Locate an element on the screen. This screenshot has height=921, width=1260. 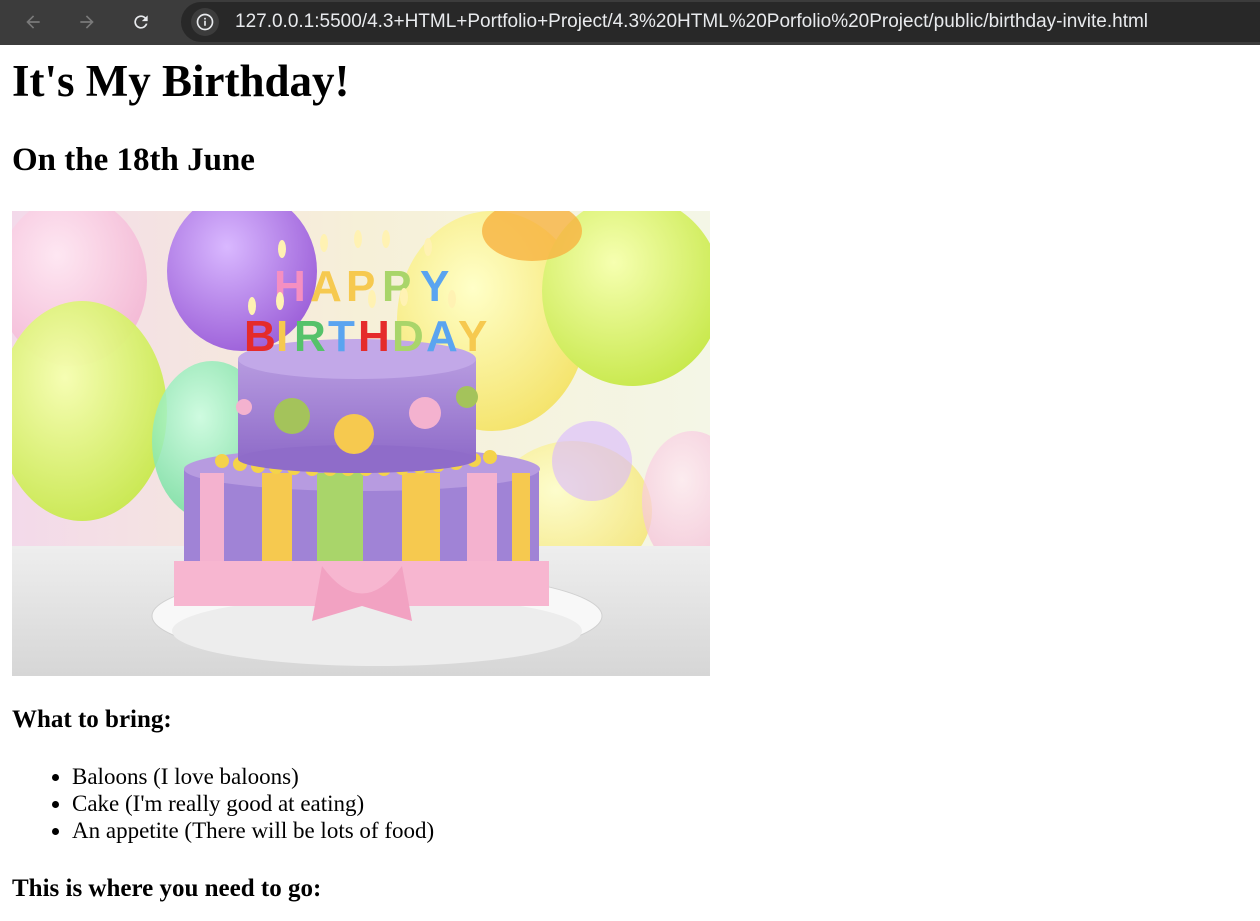
list-item: An appetite (There will be lots of food) is located at coordinates (253, 830).